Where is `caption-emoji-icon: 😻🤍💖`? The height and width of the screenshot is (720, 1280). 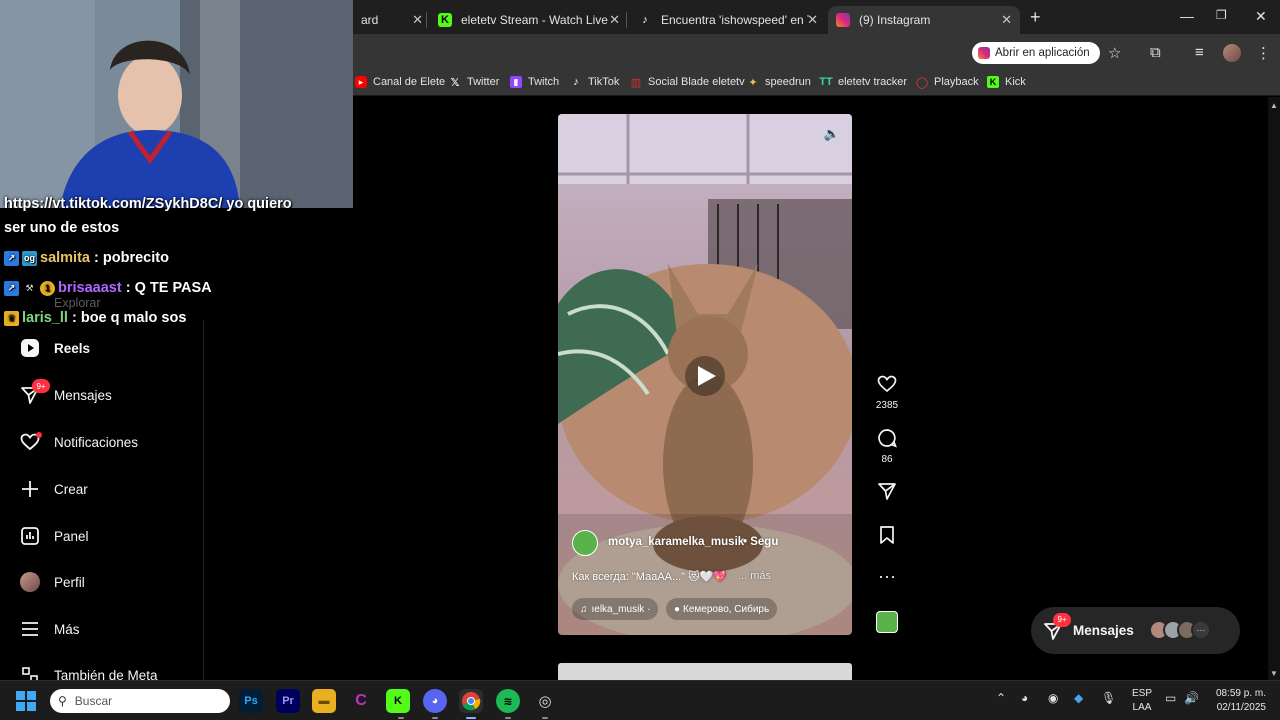 caption-emoji-icon: 😻🤍💖 is located at coordinates (708, 577).